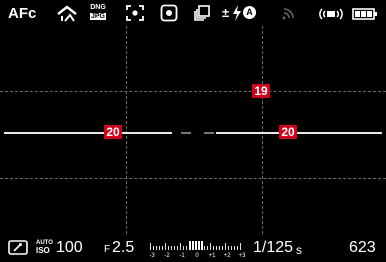 Image resolution: width=386 pixels, height=262 pixels. What do you see at coordinates (365, 16) in the screenshot?
I see `battery-icon` at bounding box center [365, 16].